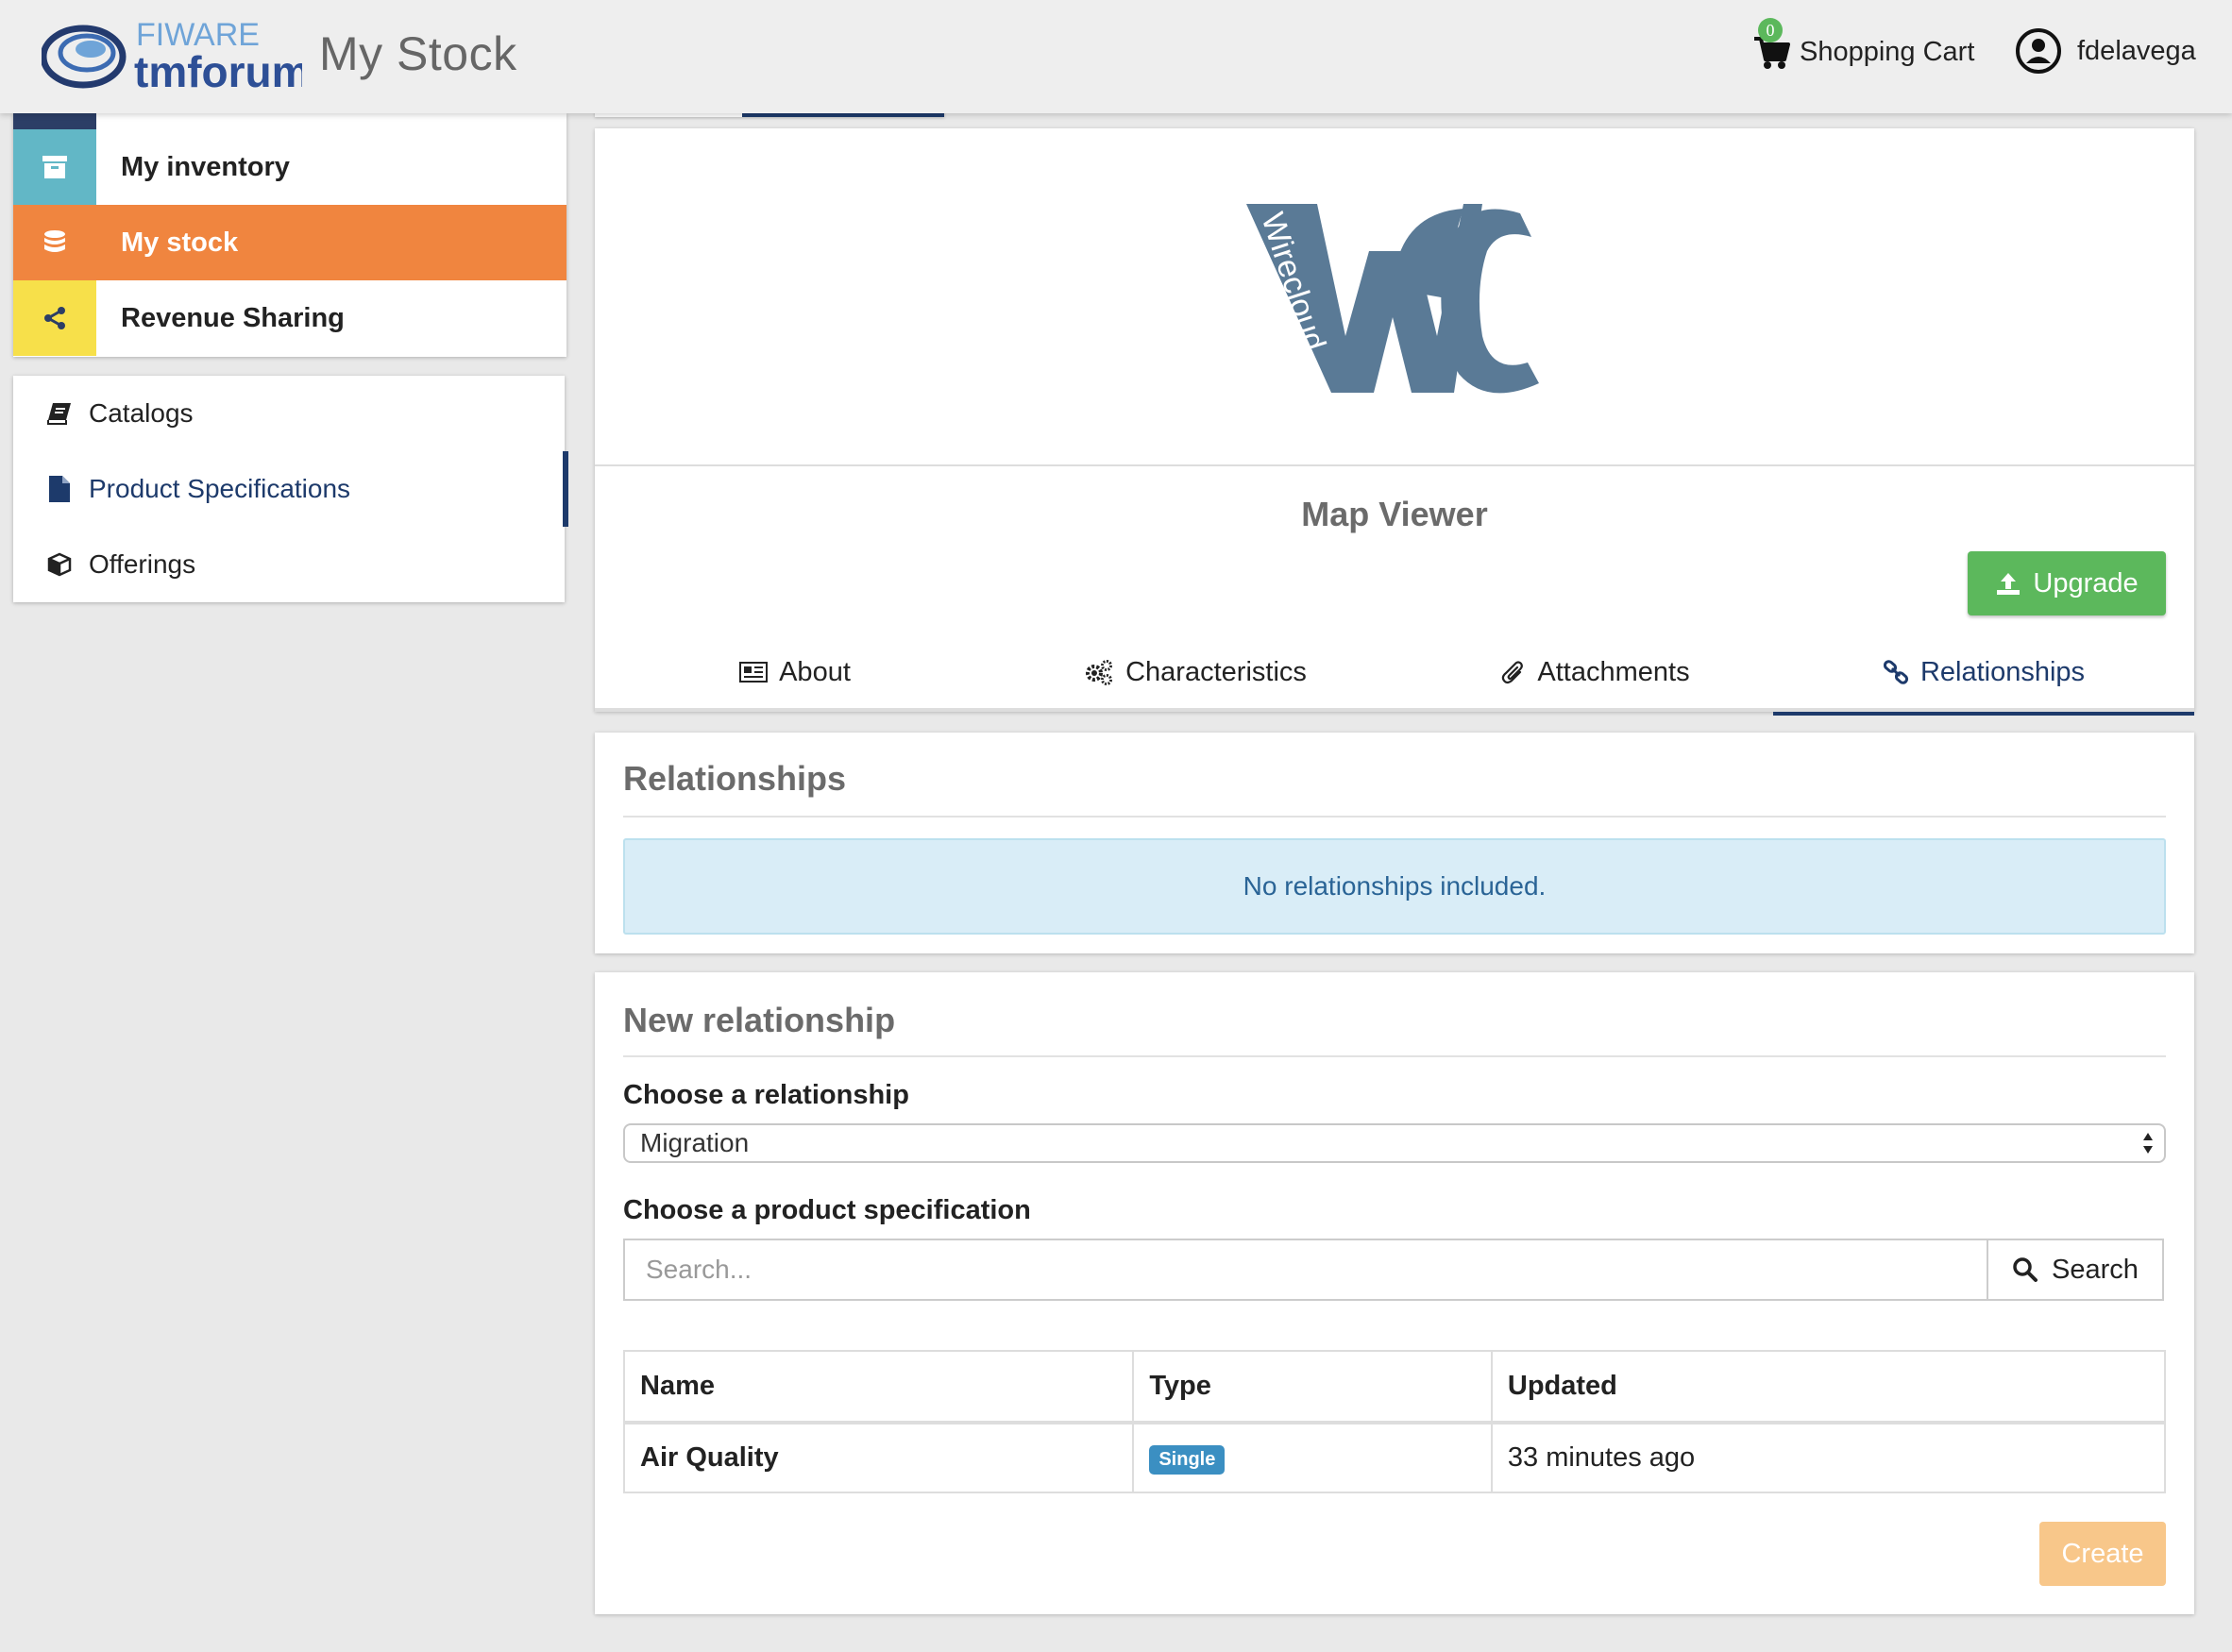  I want to click on spec-updated-cell: 33 minutes ago, so click(1828, 1457).